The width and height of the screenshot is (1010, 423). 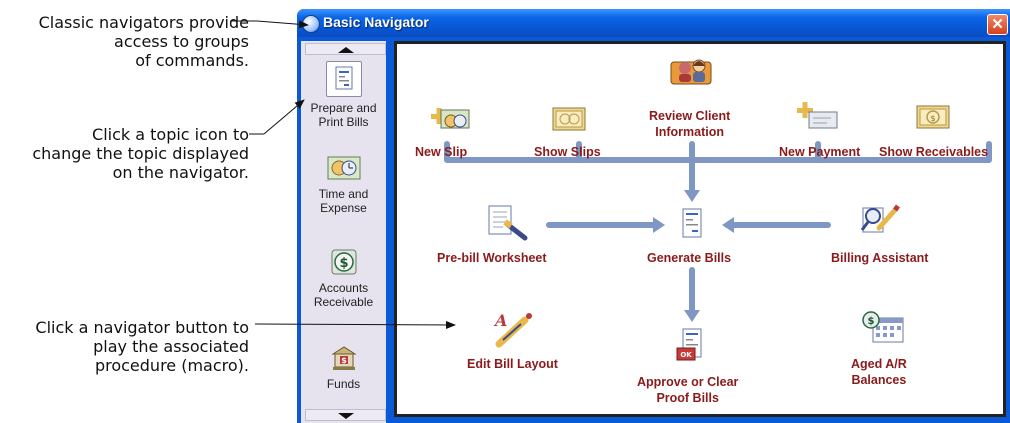 I want to click on callout-line: Classic navigators provide, so click(x=143, y=22).